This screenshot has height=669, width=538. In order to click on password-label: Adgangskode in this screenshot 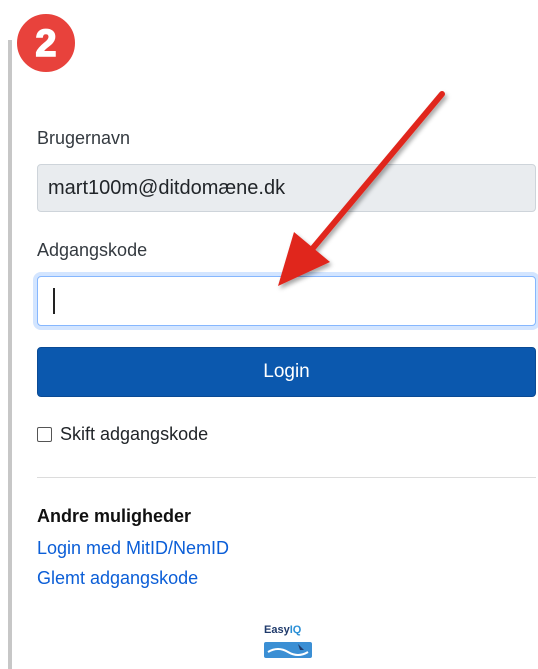, I will do `click(92, 250)`.